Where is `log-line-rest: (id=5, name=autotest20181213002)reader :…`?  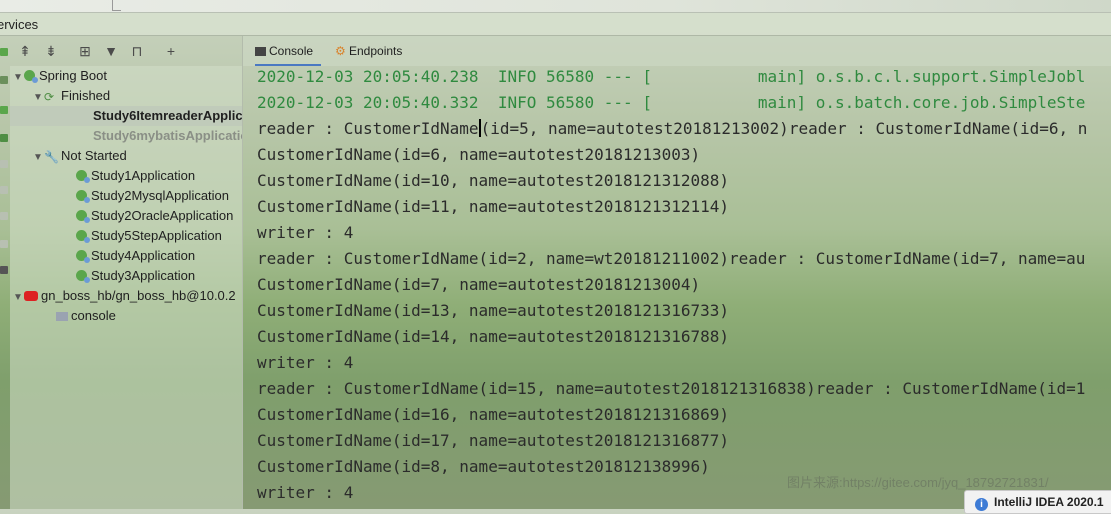 log-line-rest: (id=5, name=autotest20181213002)reader :… is located at coordinates (784, 128).